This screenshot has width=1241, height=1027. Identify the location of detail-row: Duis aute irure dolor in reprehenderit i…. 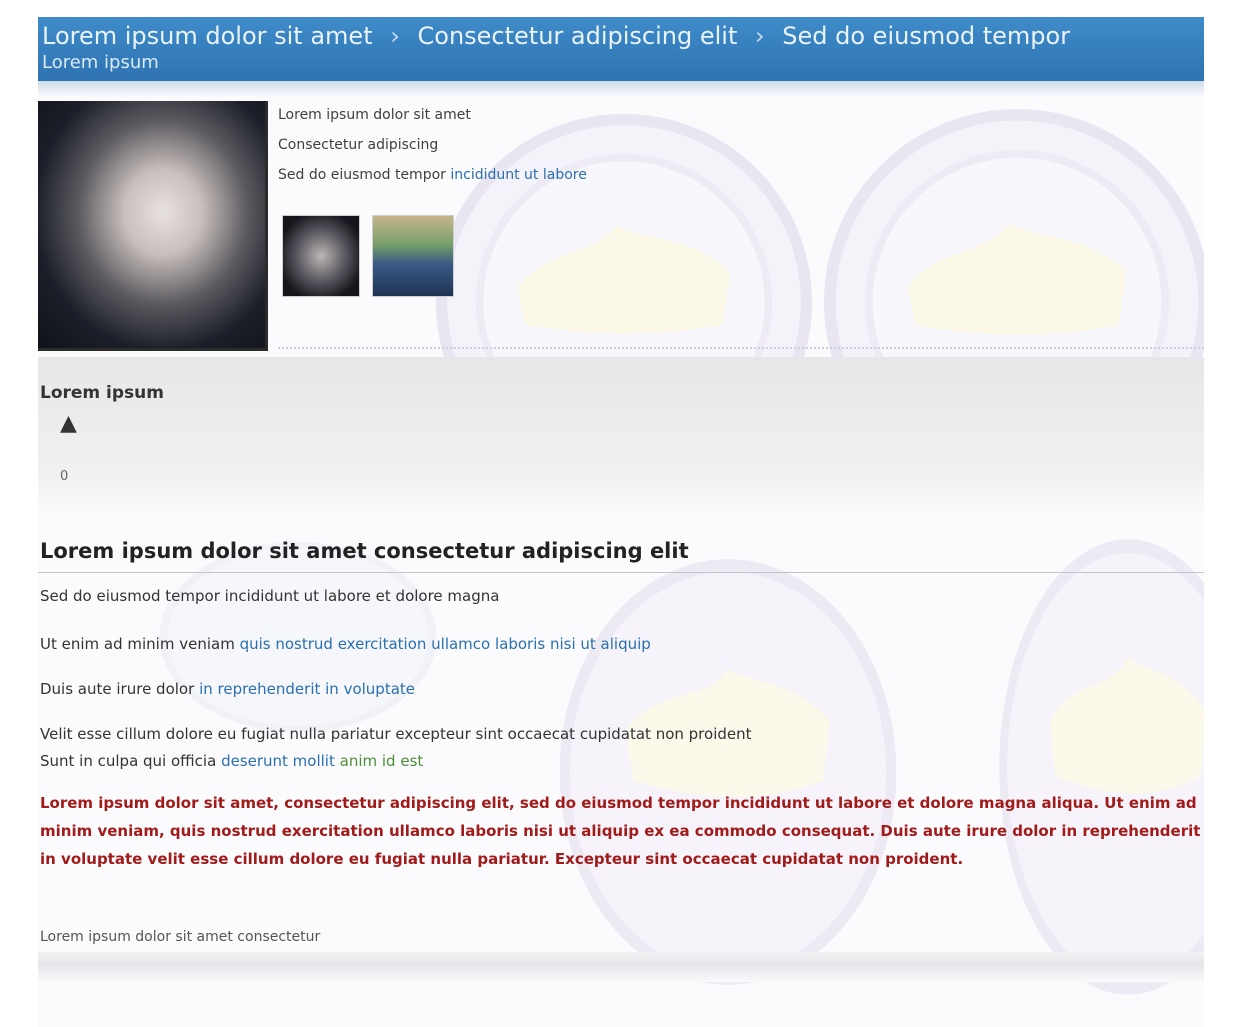
(227, 689).